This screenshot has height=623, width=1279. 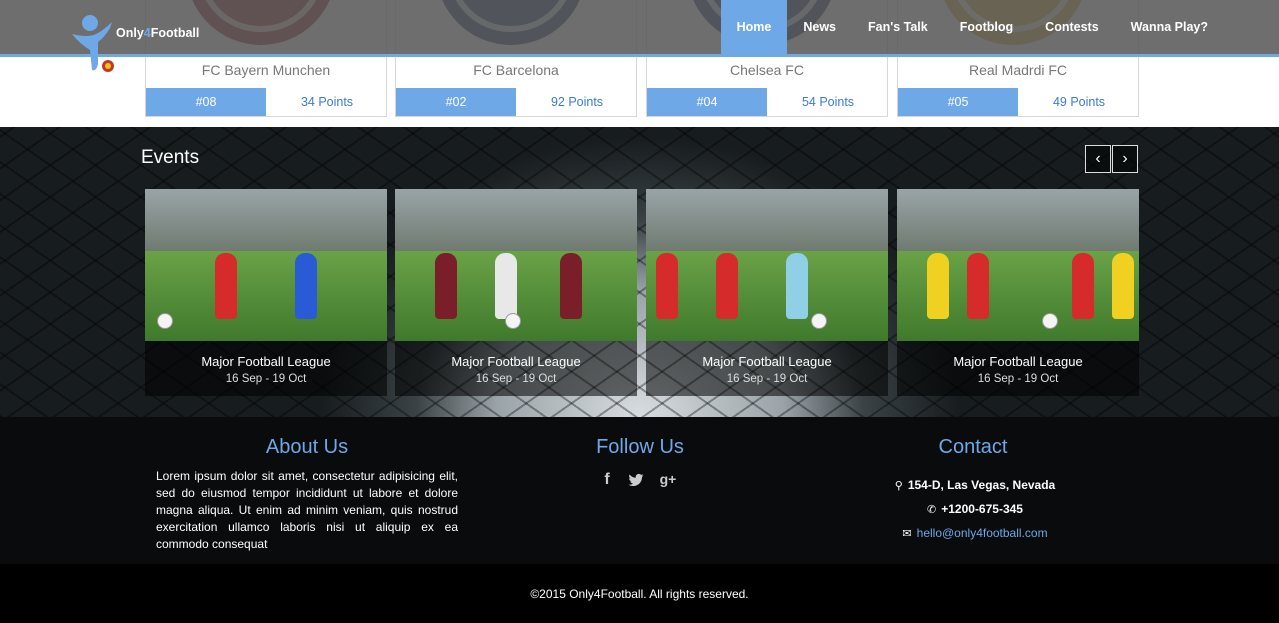 I want to click on team-name: FC Barcelona, so click(x=516, y=70).